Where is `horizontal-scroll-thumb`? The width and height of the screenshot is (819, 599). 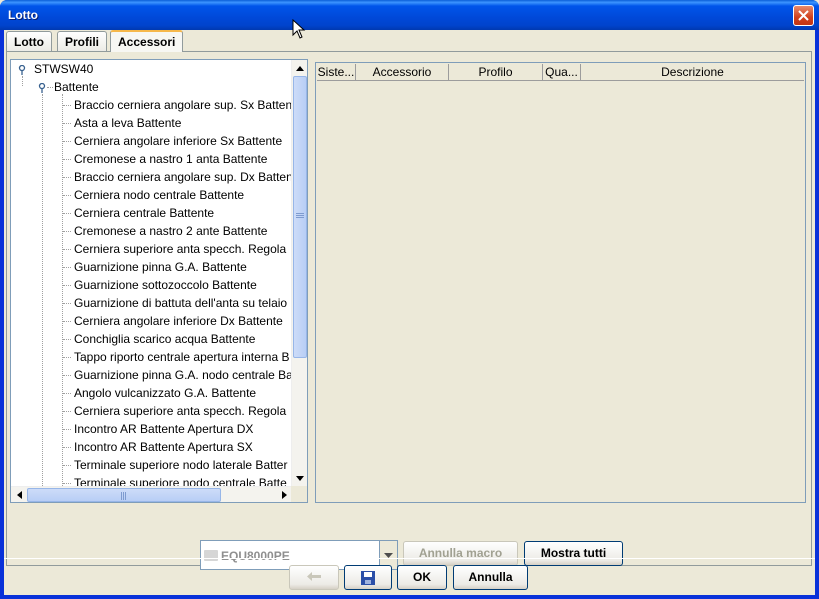 horizontal-scroll-thumb is located at coordinates (124, 495).